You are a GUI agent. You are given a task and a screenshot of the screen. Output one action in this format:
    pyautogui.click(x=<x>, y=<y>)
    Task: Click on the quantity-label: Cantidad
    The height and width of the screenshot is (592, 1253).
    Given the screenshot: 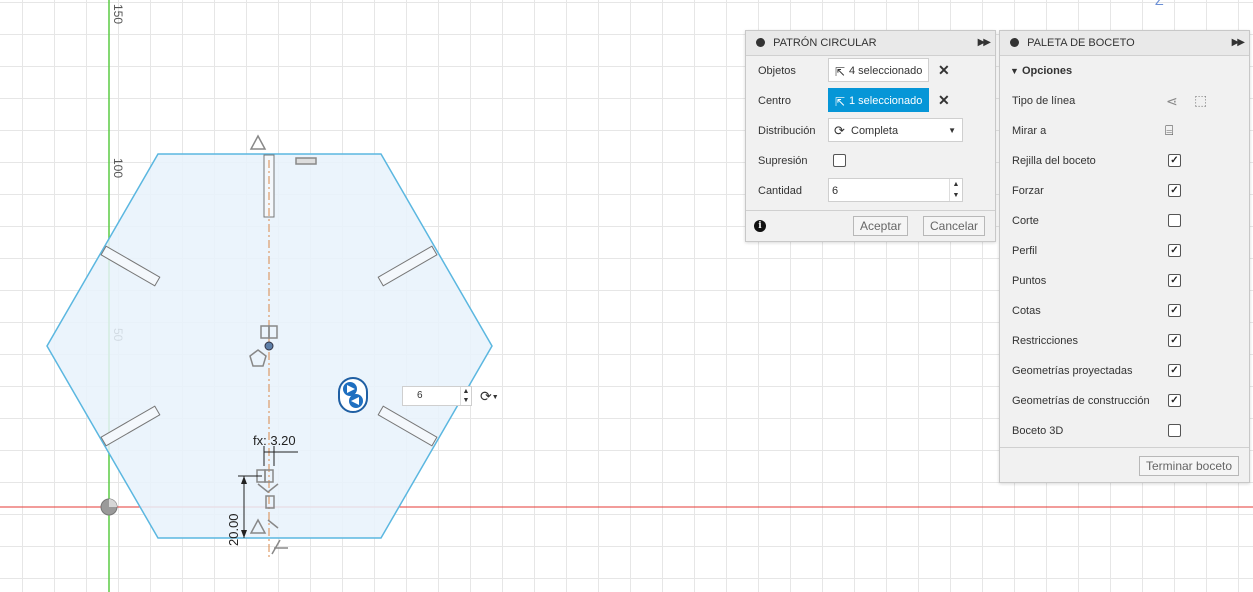 What is the action you would take?
    pyautogui.click(x=780, y=191)
    